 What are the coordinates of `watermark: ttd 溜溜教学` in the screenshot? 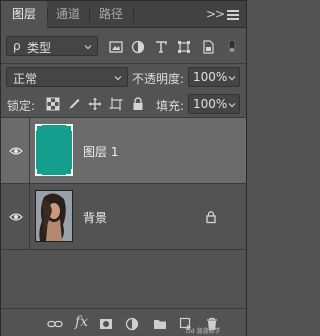 It's located at (203, 331).